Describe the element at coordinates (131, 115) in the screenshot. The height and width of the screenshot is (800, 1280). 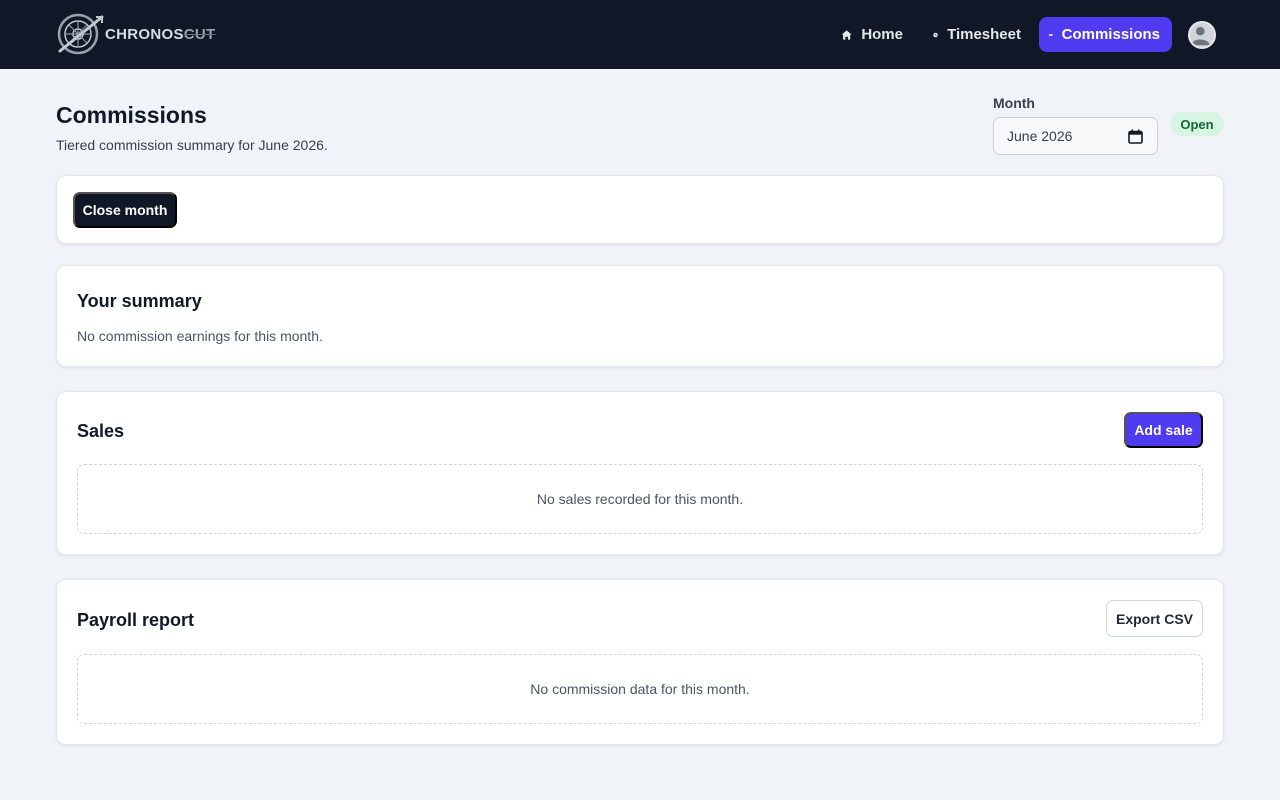
I see `page-title: Commissions` at that location.